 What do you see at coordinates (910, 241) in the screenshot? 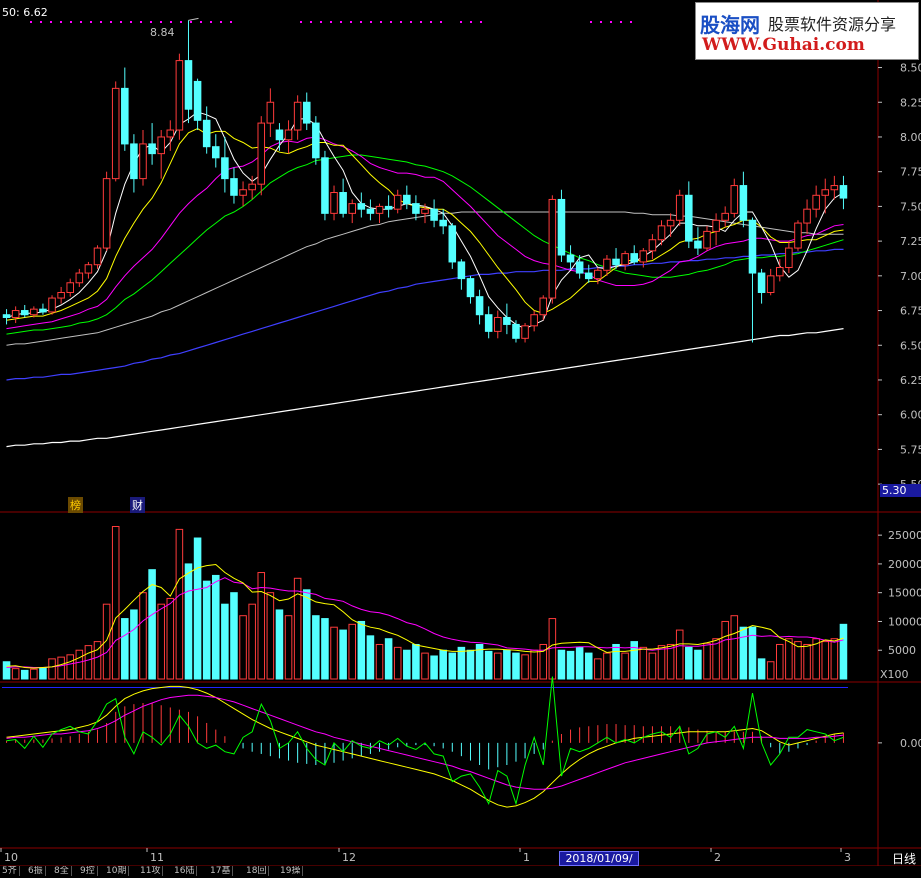
I see `price-tick-label: 7.25` at bounding box center [910, 241].